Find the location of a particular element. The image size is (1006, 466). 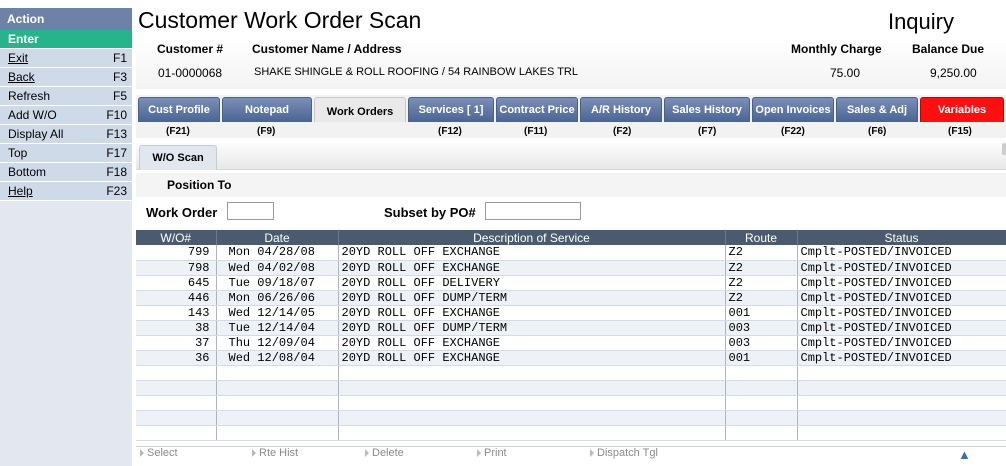

refresh-button: Refresh F5 is located at coordinates (66, 96).